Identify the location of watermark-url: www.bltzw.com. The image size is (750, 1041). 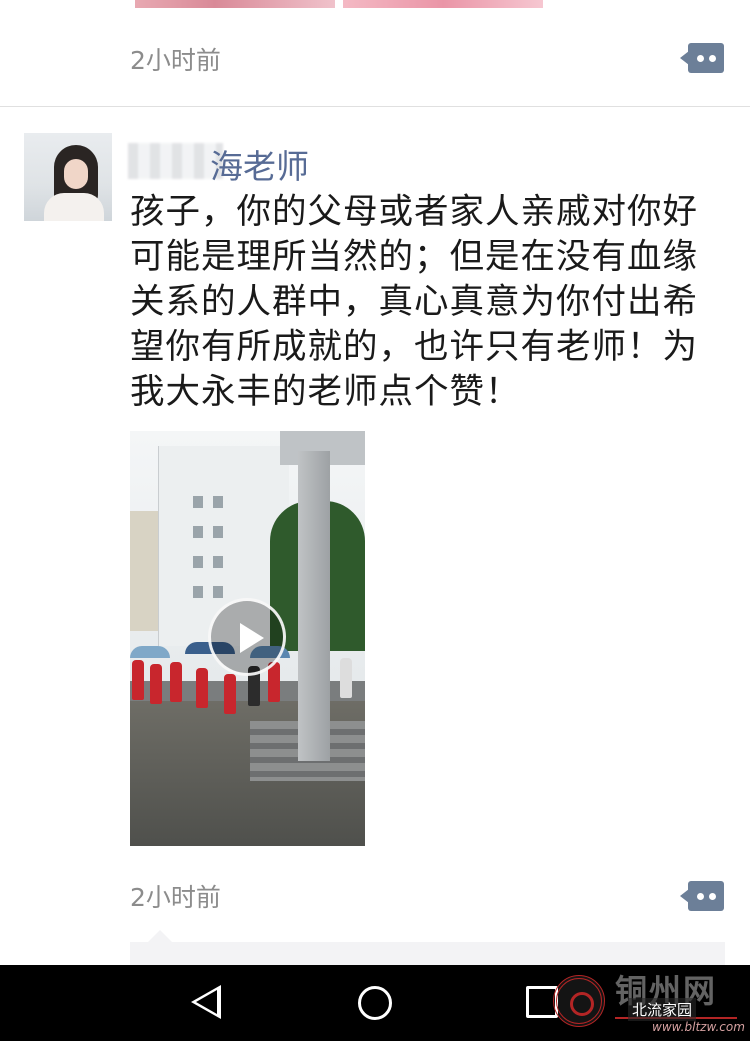
(698, 1027).